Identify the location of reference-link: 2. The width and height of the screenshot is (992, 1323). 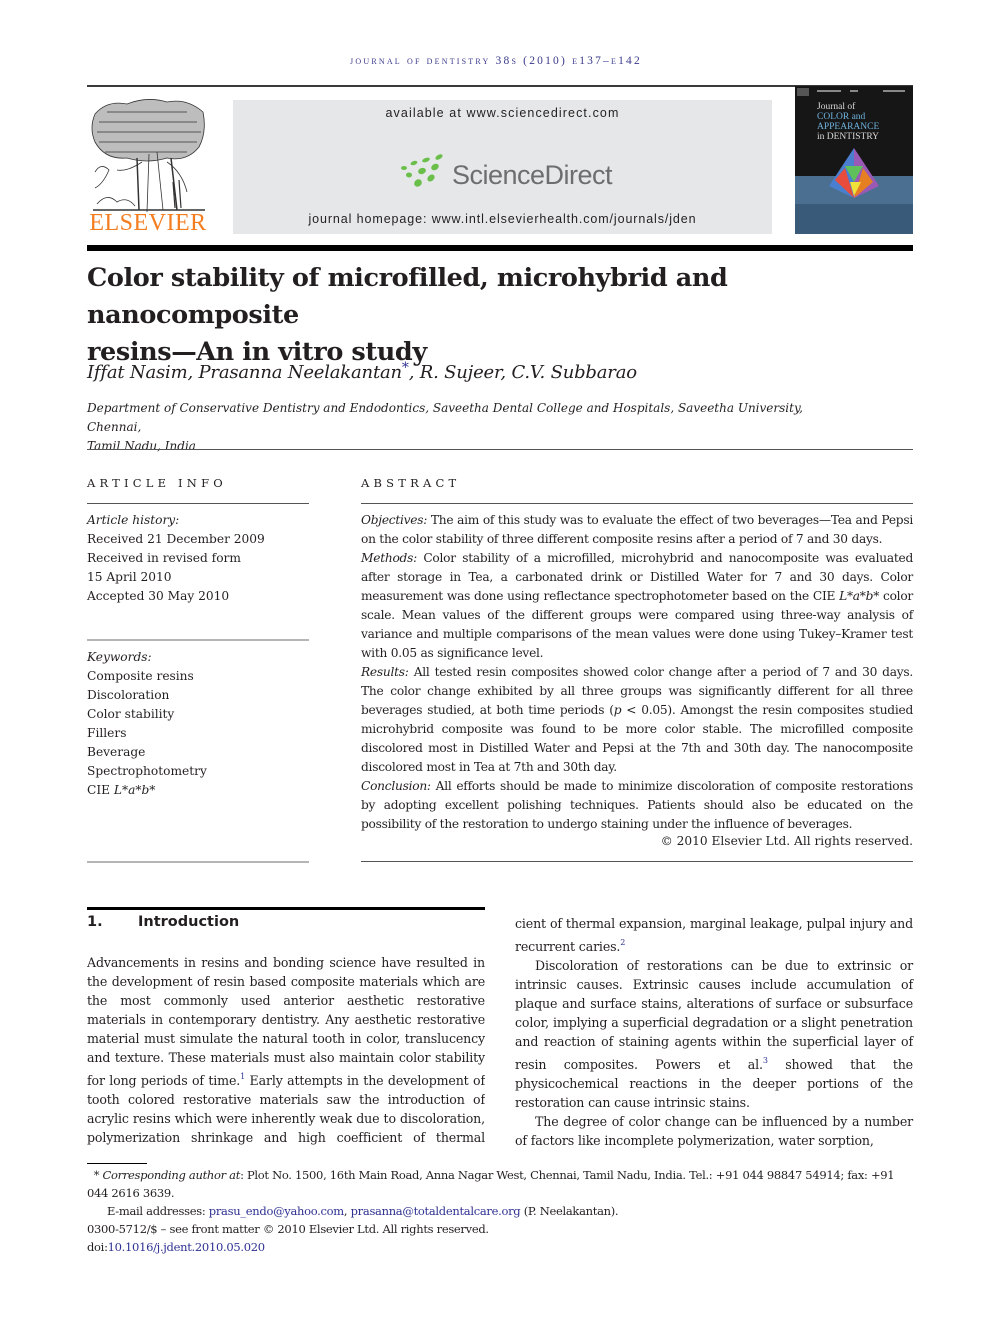
(622, 942).